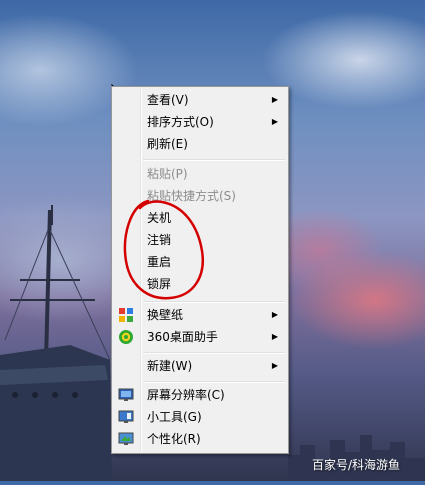 The width and height of the screenshot is (425, 485). I want to click on menu-item-360-desktop-assistant: 360桌面助手 ▶, so click(200, 337).